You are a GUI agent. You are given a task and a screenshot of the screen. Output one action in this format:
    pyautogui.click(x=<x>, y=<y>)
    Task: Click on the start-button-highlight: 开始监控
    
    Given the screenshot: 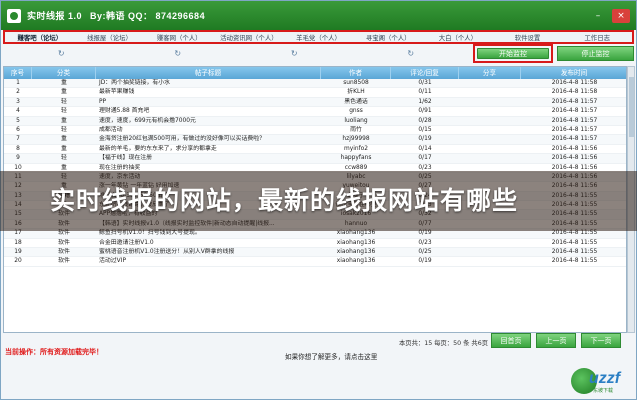 What is the action you would take?
    pyautogui.click(x=513, y=53)
    